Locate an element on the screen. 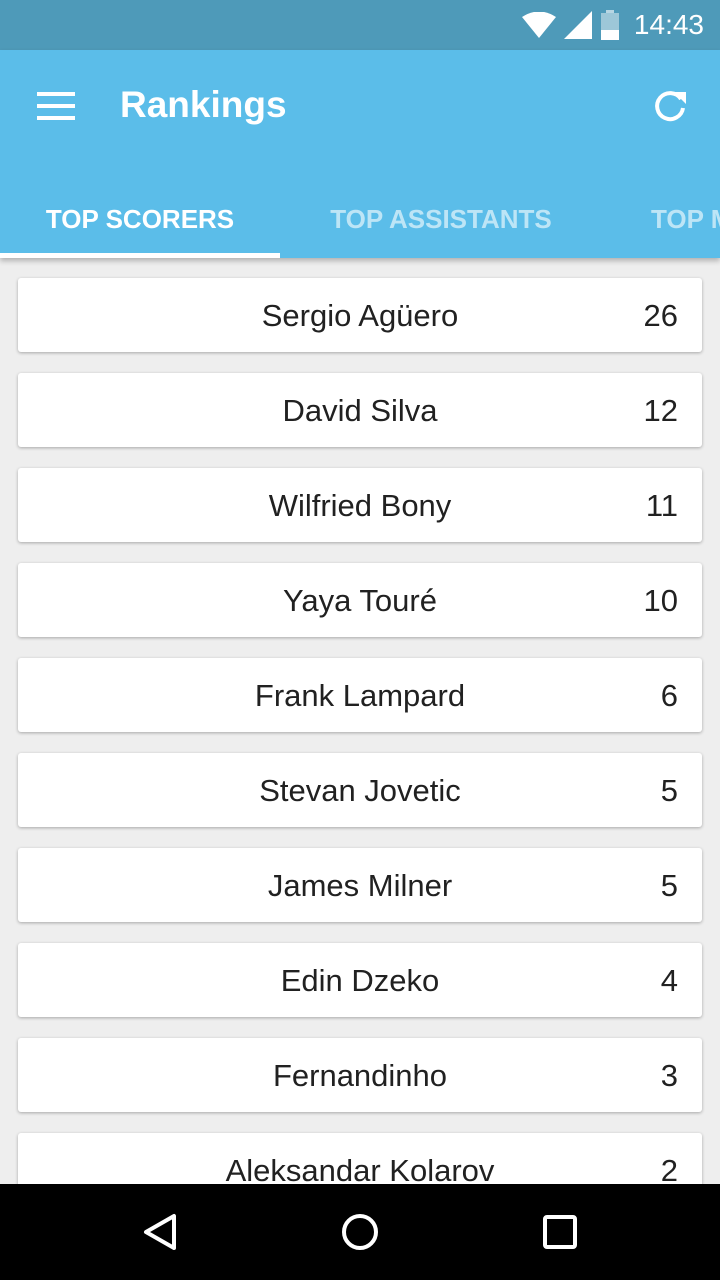 This screenshot has width=720, height=1280. list-item: Frank Lampard 6 is located at coordinates (360, 695).